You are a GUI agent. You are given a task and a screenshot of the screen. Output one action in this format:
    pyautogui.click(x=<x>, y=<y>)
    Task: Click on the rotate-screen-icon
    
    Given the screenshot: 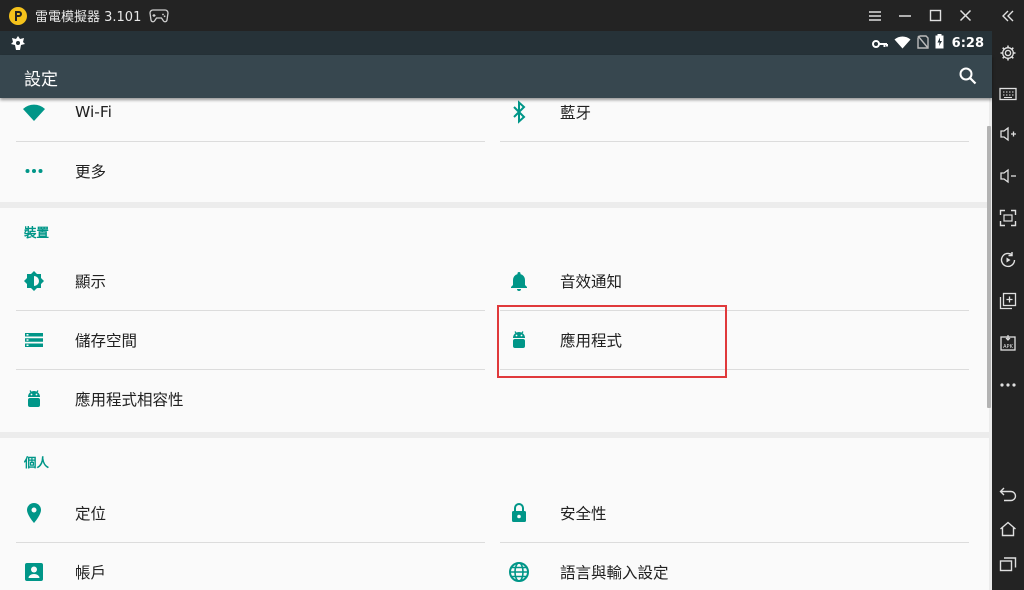 What is the action you would take?
    pyautogui.click(x=1008, y=260)
    